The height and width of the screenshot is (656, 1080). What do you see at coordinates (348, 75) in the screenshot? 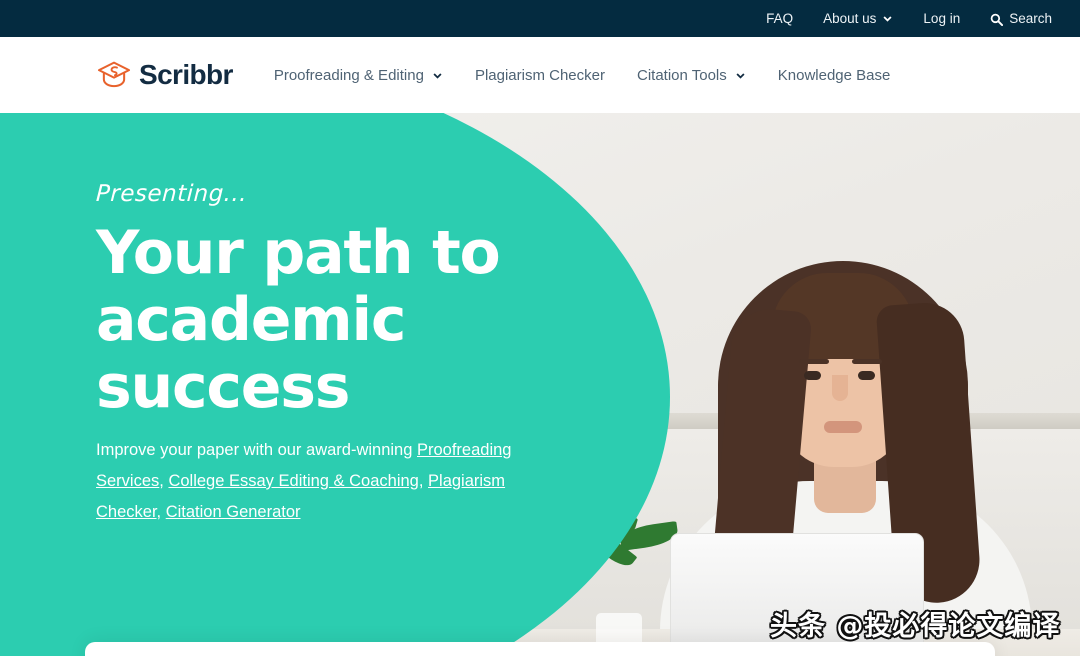
I see `nav-item-label: Proofreading & Editing` at bounding box center [348, 75].